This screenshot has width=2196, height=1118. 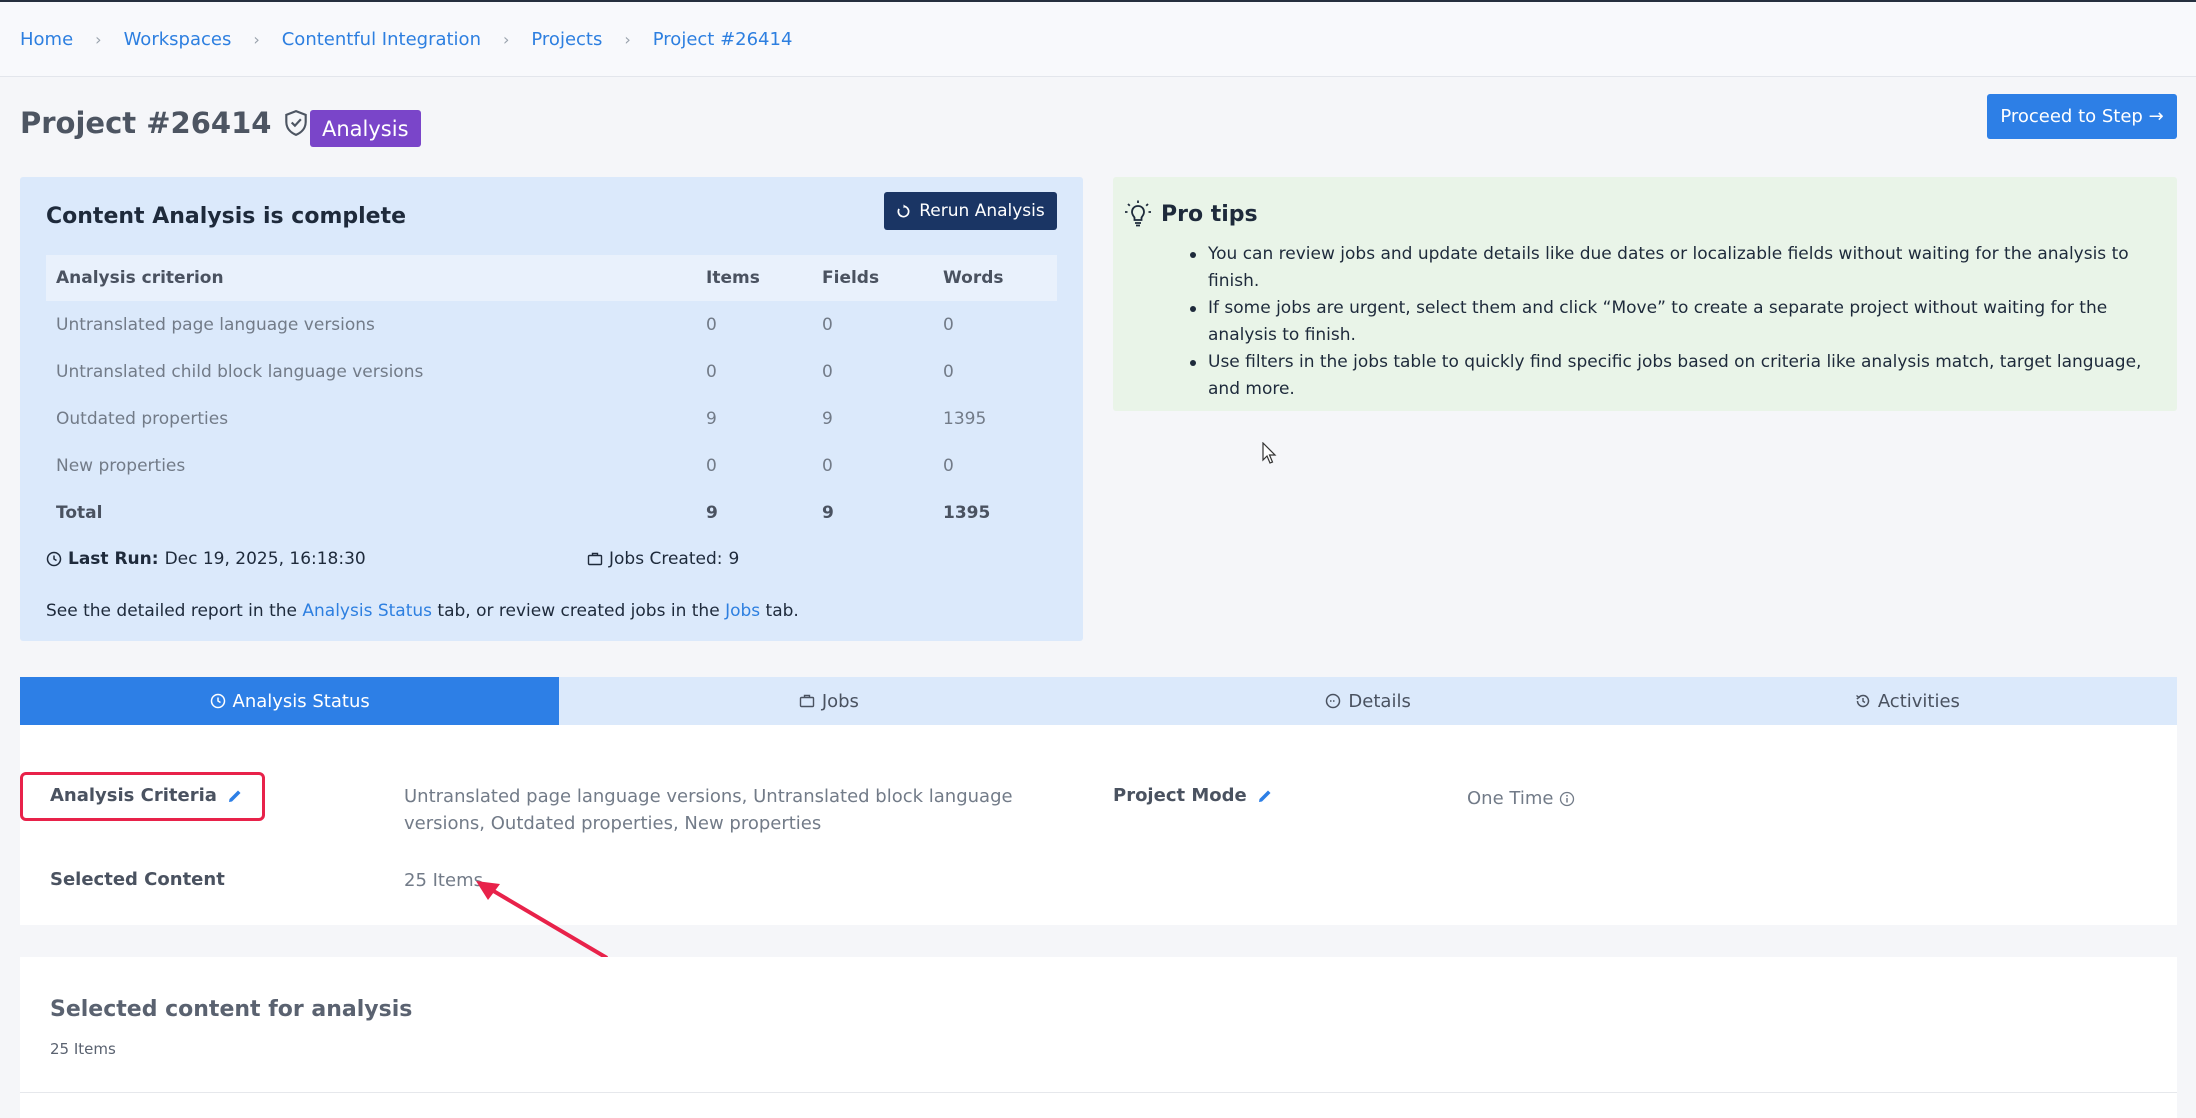 I want to click on breadcrumb-current-project: Project #26414, so click(x=723, y=39).